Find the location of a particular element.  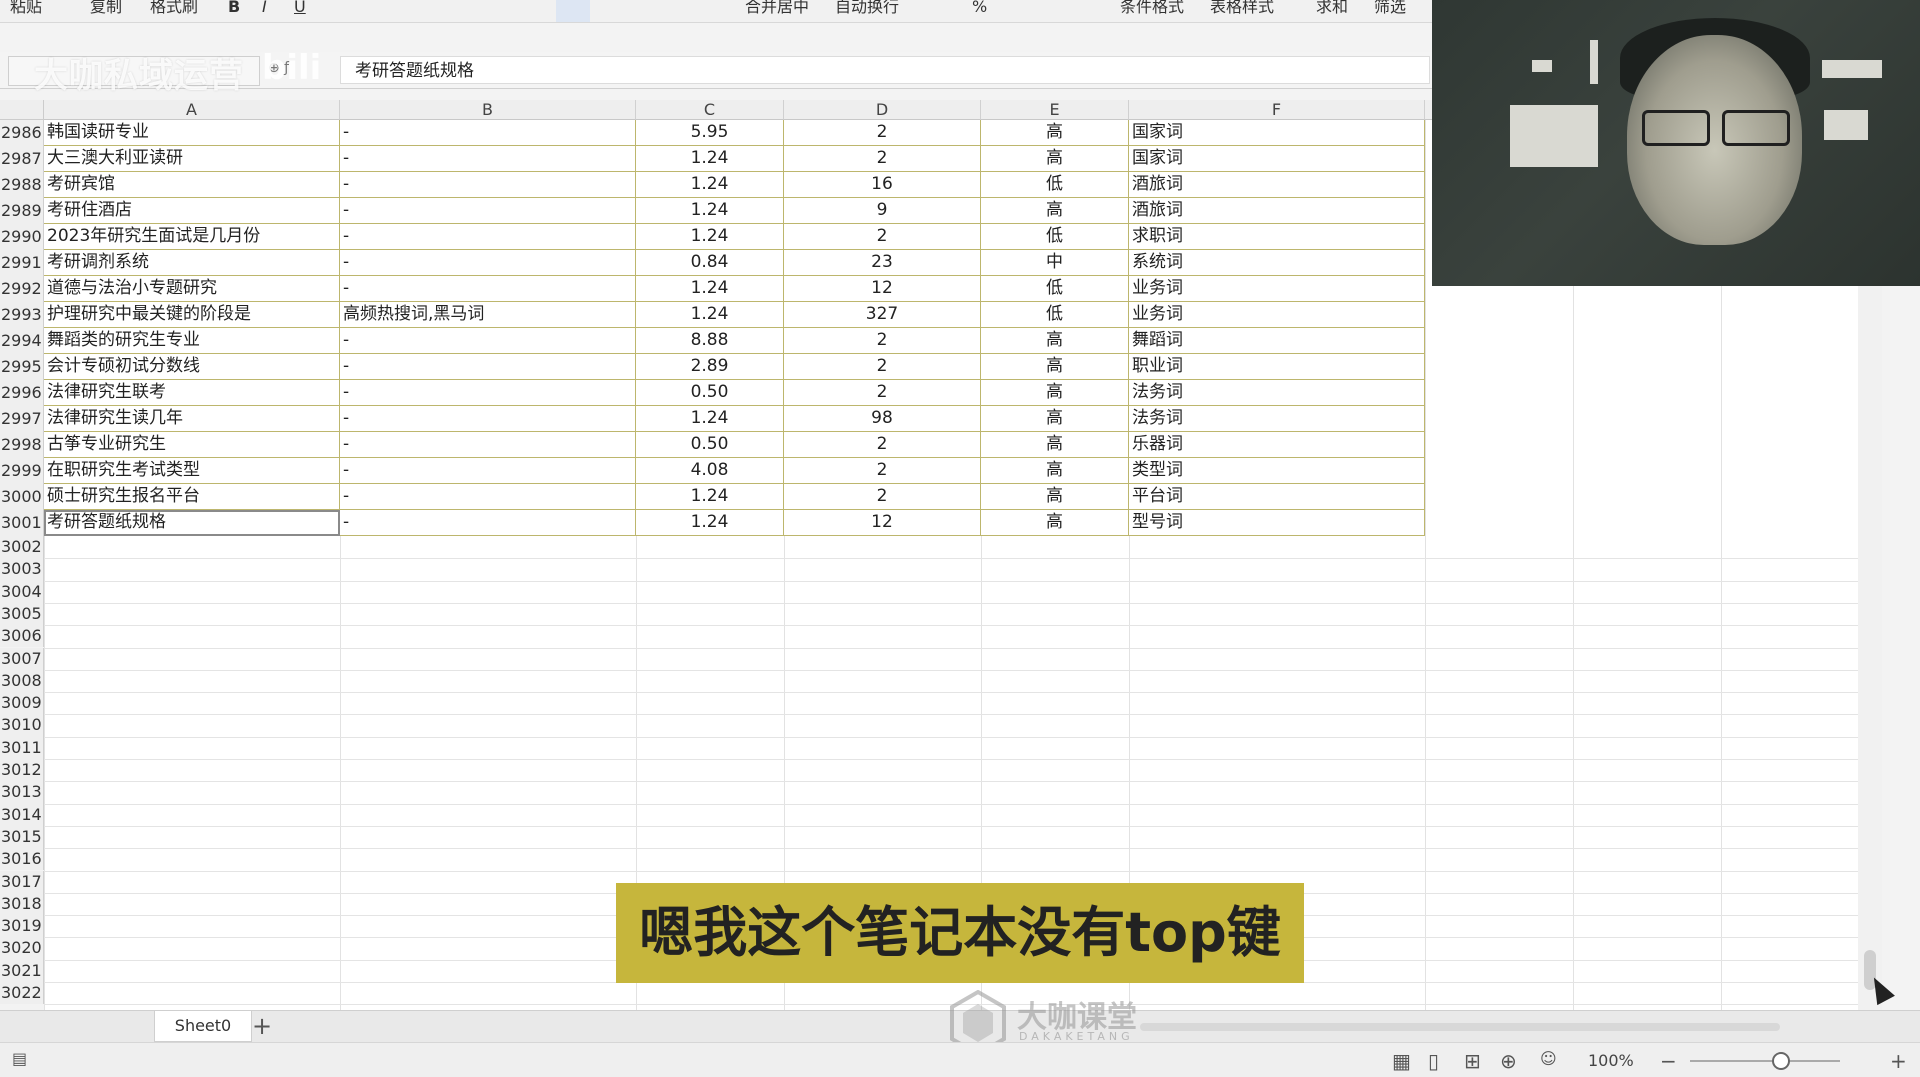

italic-button: I is located at coordinates (264, 11).